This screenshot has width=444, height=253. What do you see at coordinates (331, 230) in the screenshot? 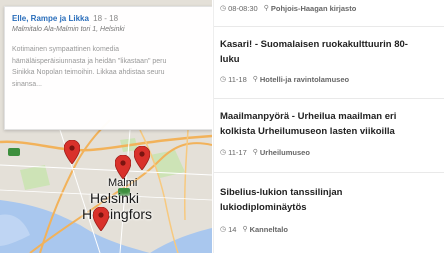
I see `event-meta: ◷ 14 ⚲ Kanneltalo` at bounding box center [331, 230].